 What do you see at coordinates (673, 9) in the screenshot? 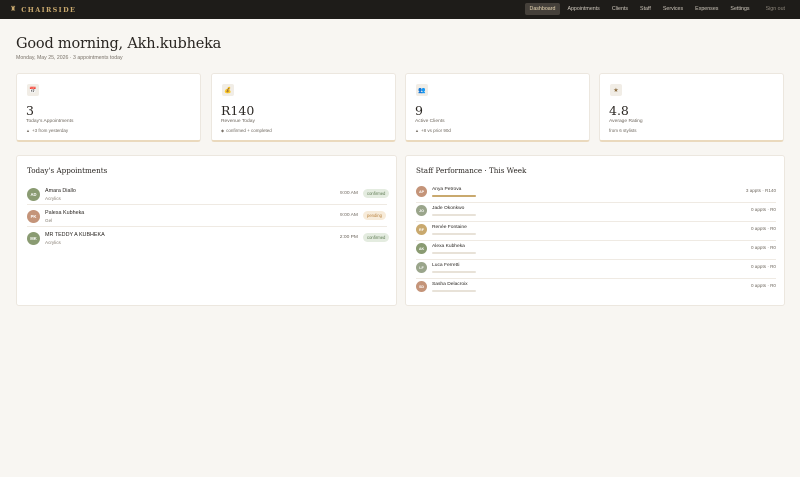
I see `nav-services: Services` at bounding box center [673, 9].